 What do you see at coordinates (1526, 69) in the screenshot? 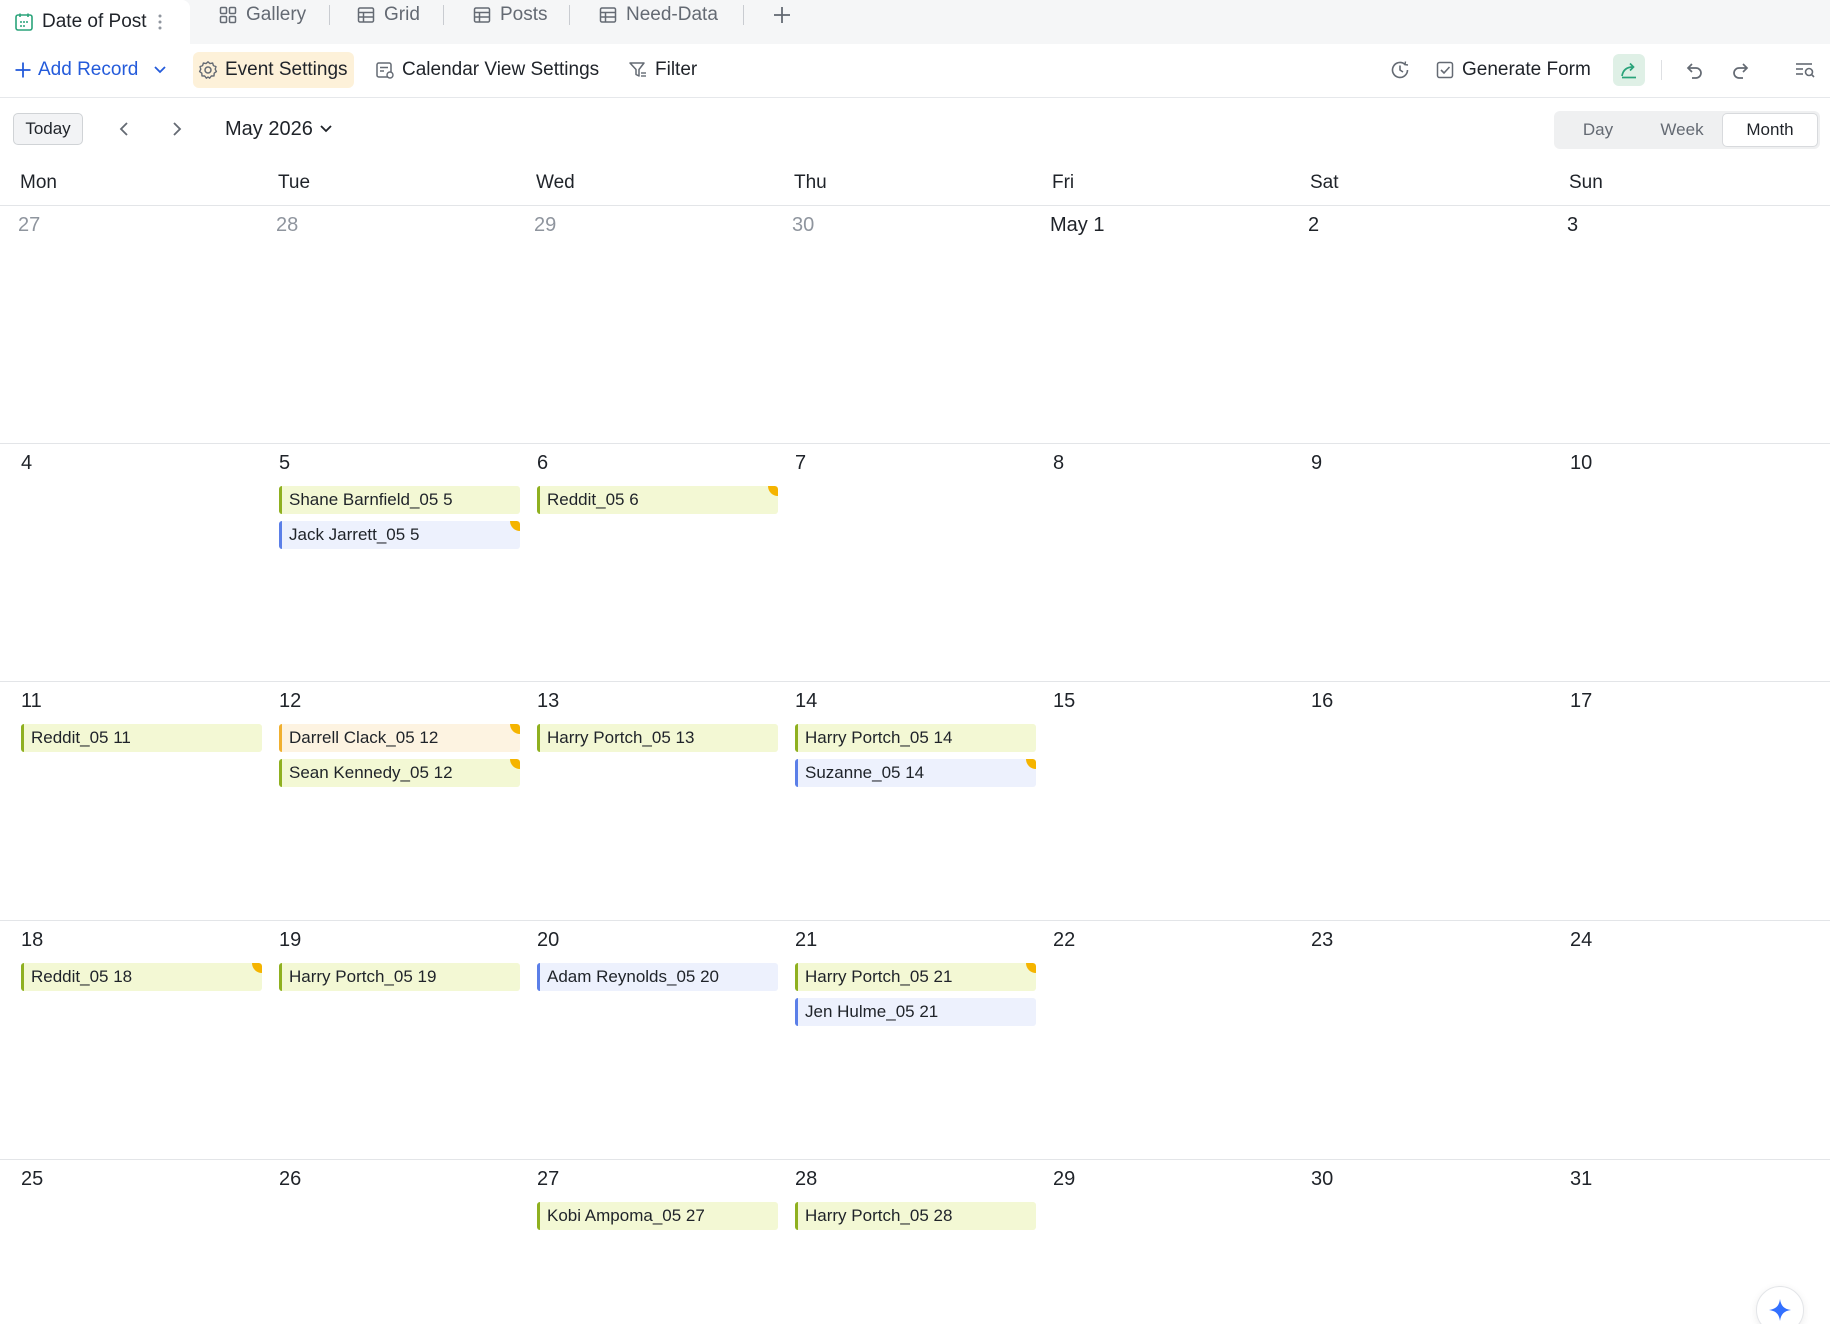
I see `generate-form-label: Generate Form` at bounding box center [1526, 69].